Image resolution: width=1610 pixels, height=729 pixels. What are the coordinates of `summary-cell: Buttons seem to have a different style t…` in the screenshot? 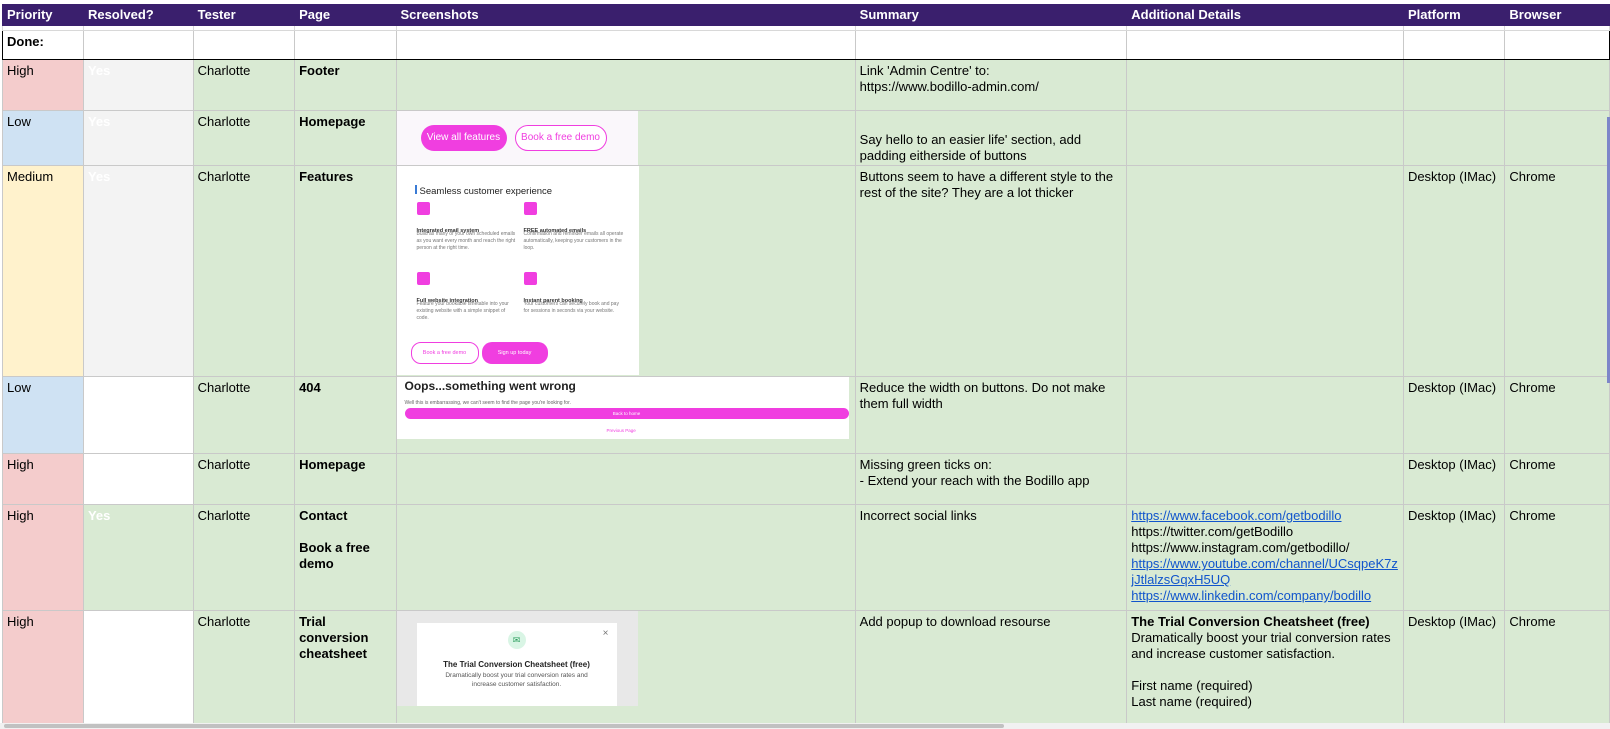 It's located at (991, 271).